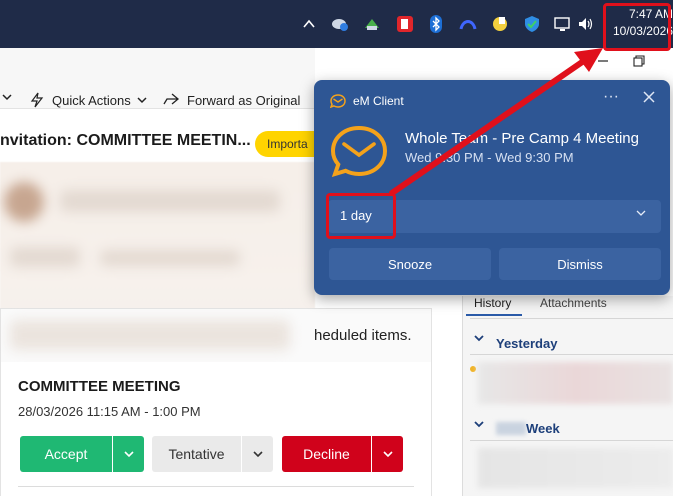  Describe the element at coordinates (571, 318) in the screenshot. I see `panel-divider` at that location.